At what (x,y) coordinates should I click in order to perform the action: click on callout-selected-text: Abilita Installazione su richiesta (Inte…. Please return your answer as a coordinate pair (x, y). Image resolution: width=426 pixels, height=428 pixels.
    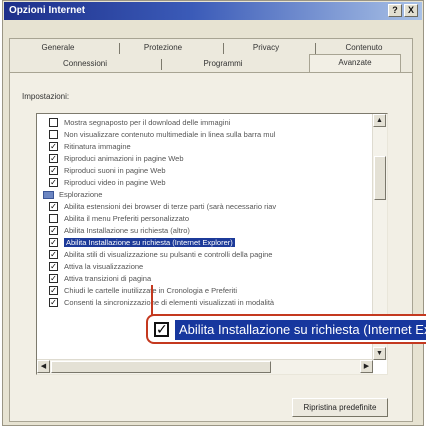
    Looking at the image, I should click on (300, 330).